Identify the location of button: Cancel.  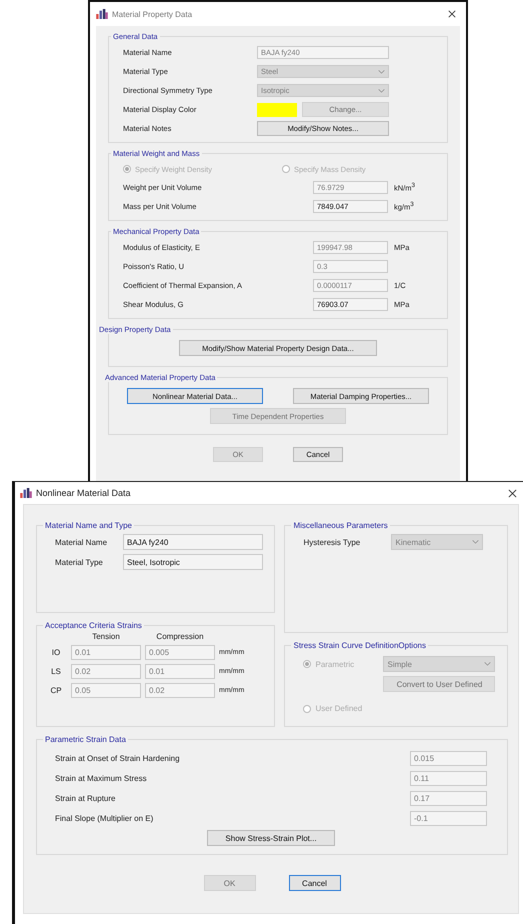
(314, 883).